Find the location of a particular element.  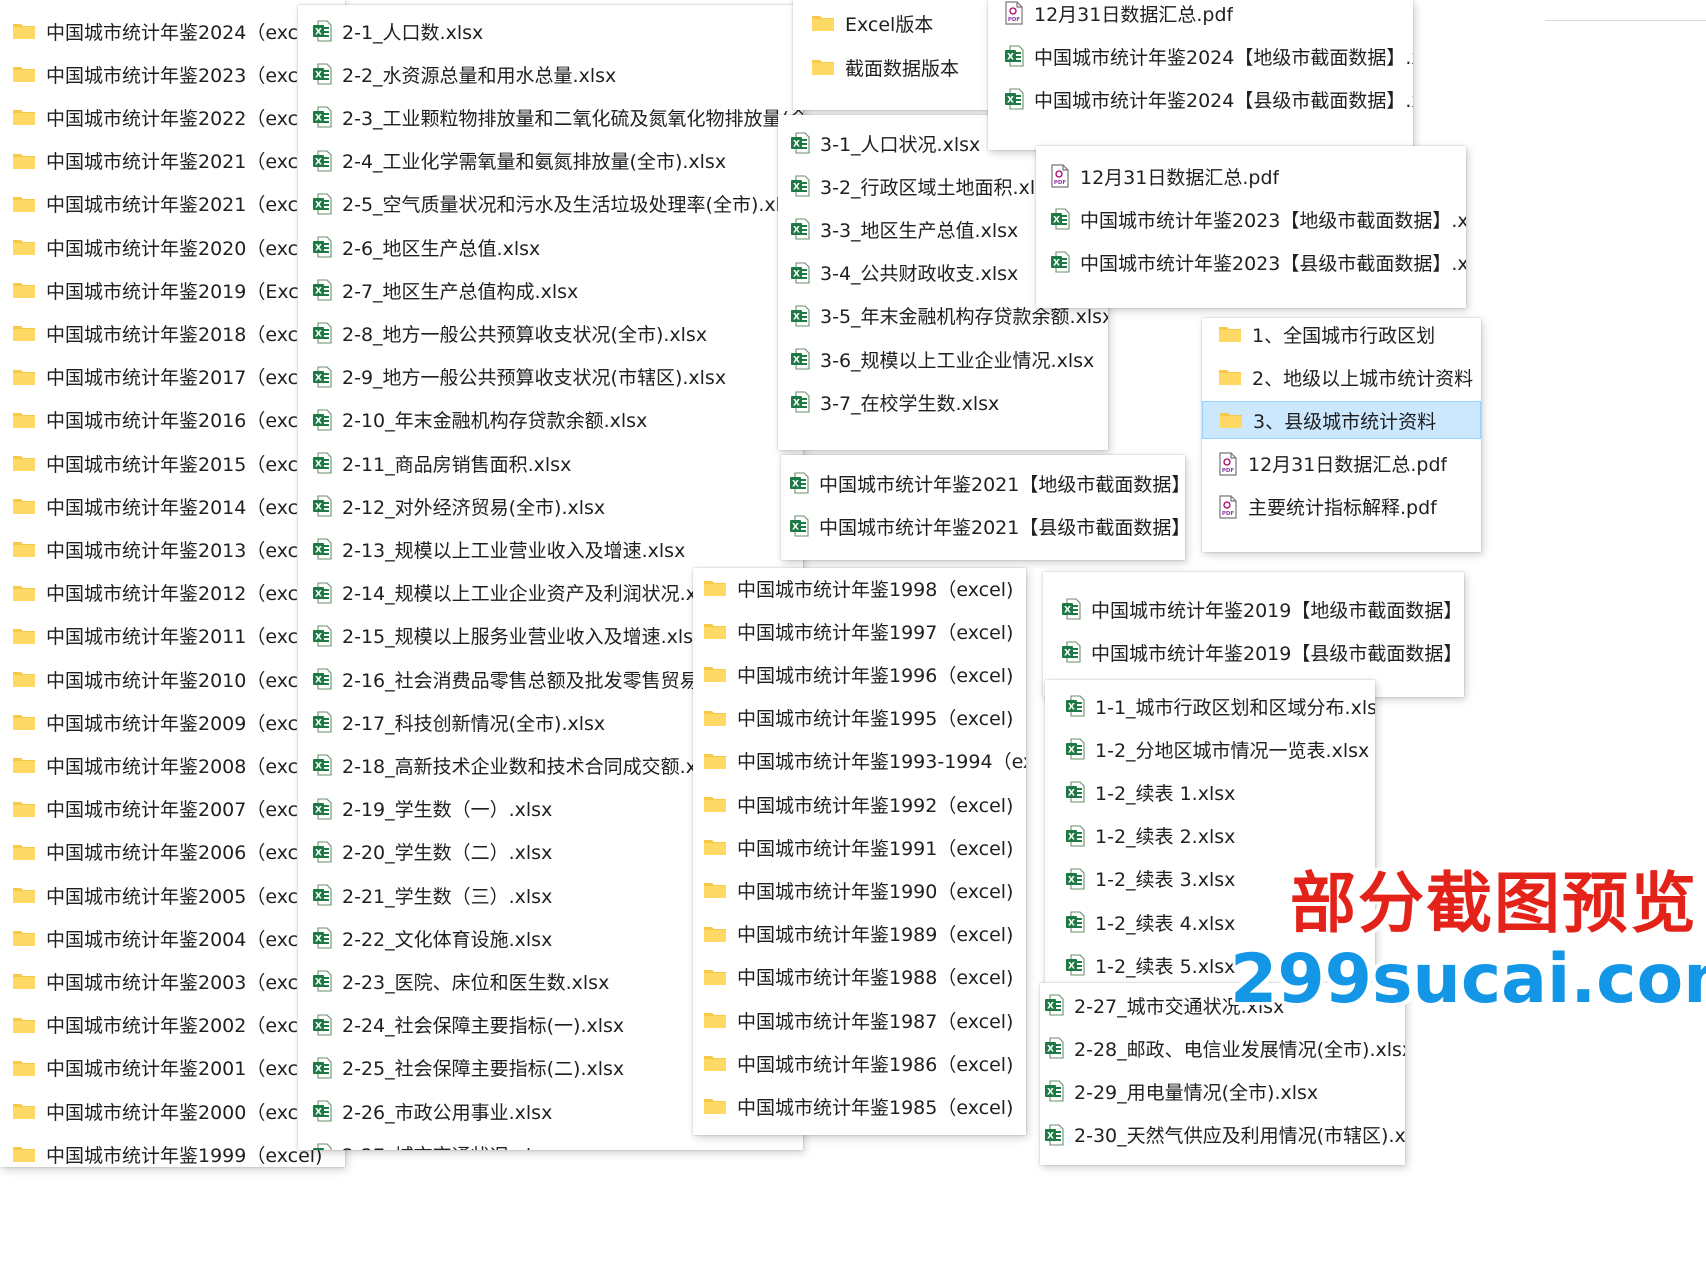

folder-item: 中国城市统计年鉴2005（excel) is located at coordinates (172, 895).